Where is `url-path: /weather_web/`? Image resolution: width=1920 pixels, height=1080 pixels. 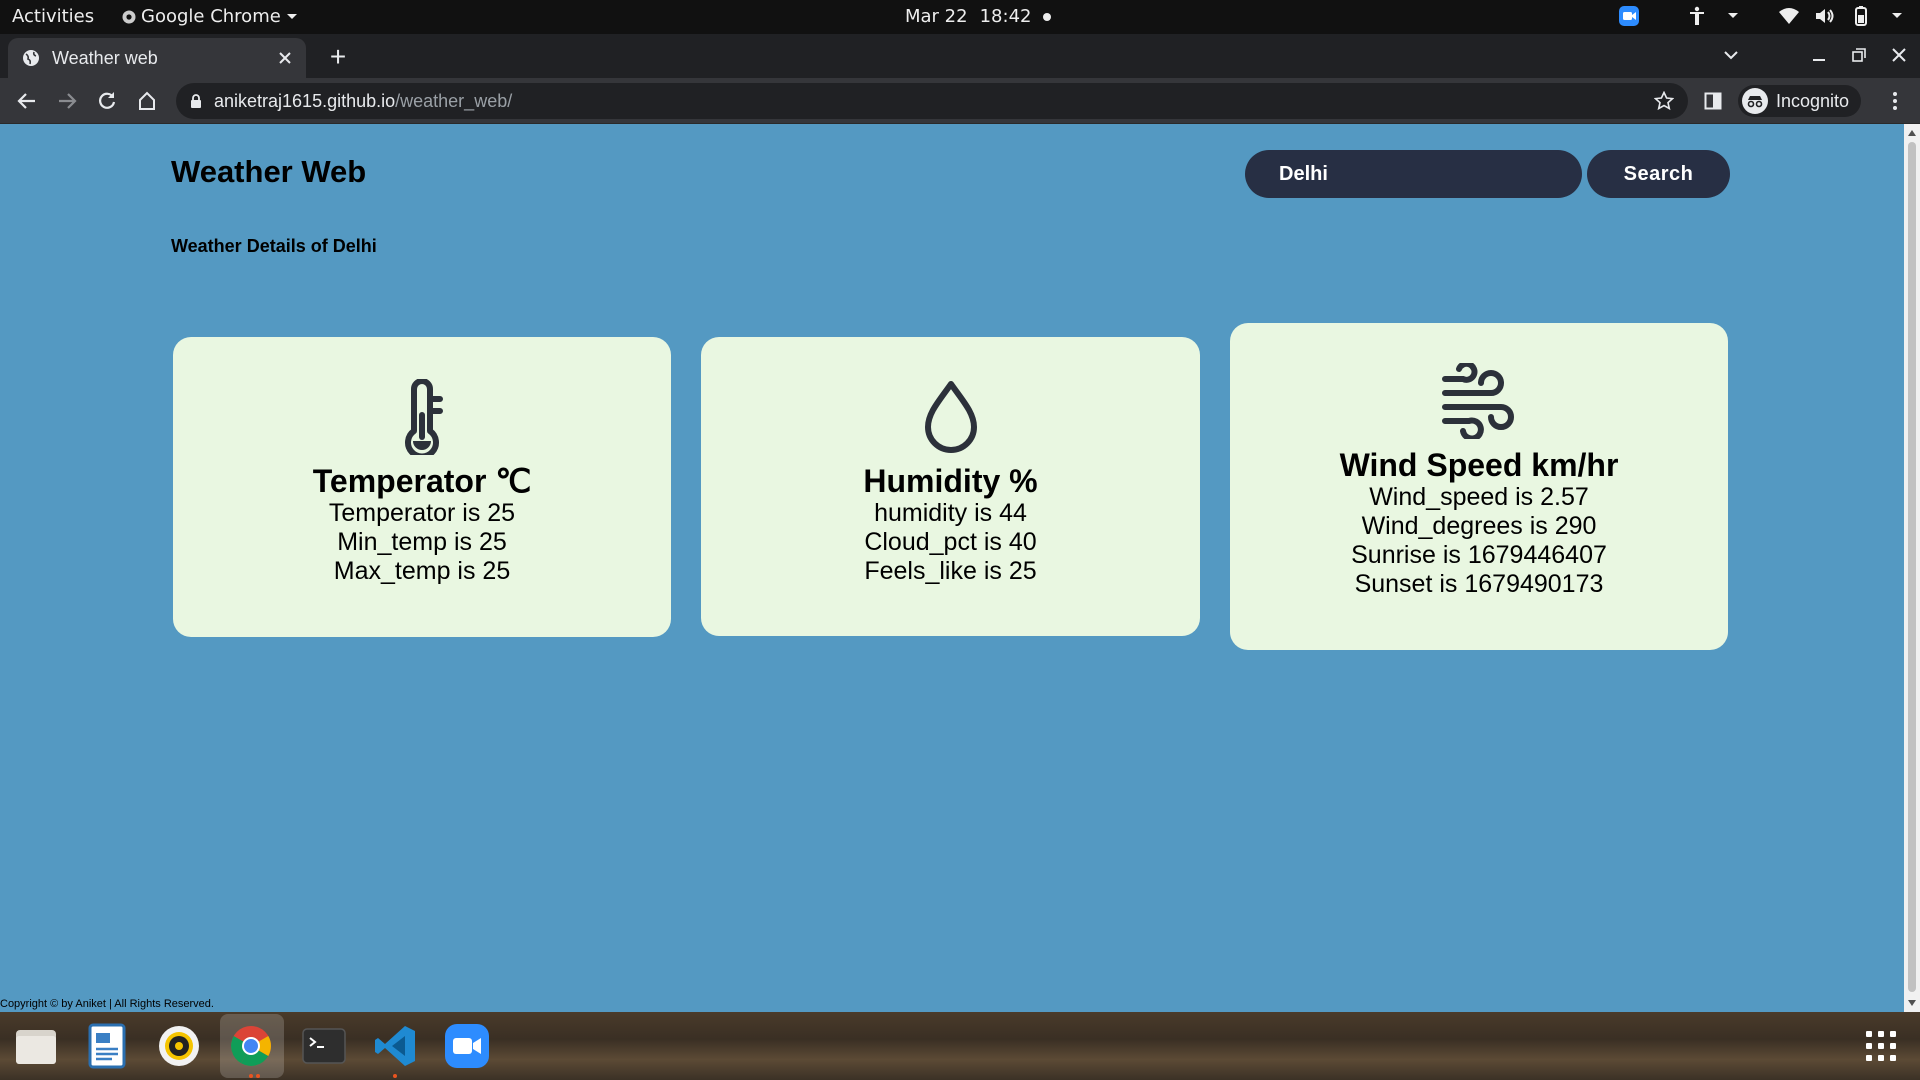 url-path: /weather_web/ is located at coordinates (454, 100).